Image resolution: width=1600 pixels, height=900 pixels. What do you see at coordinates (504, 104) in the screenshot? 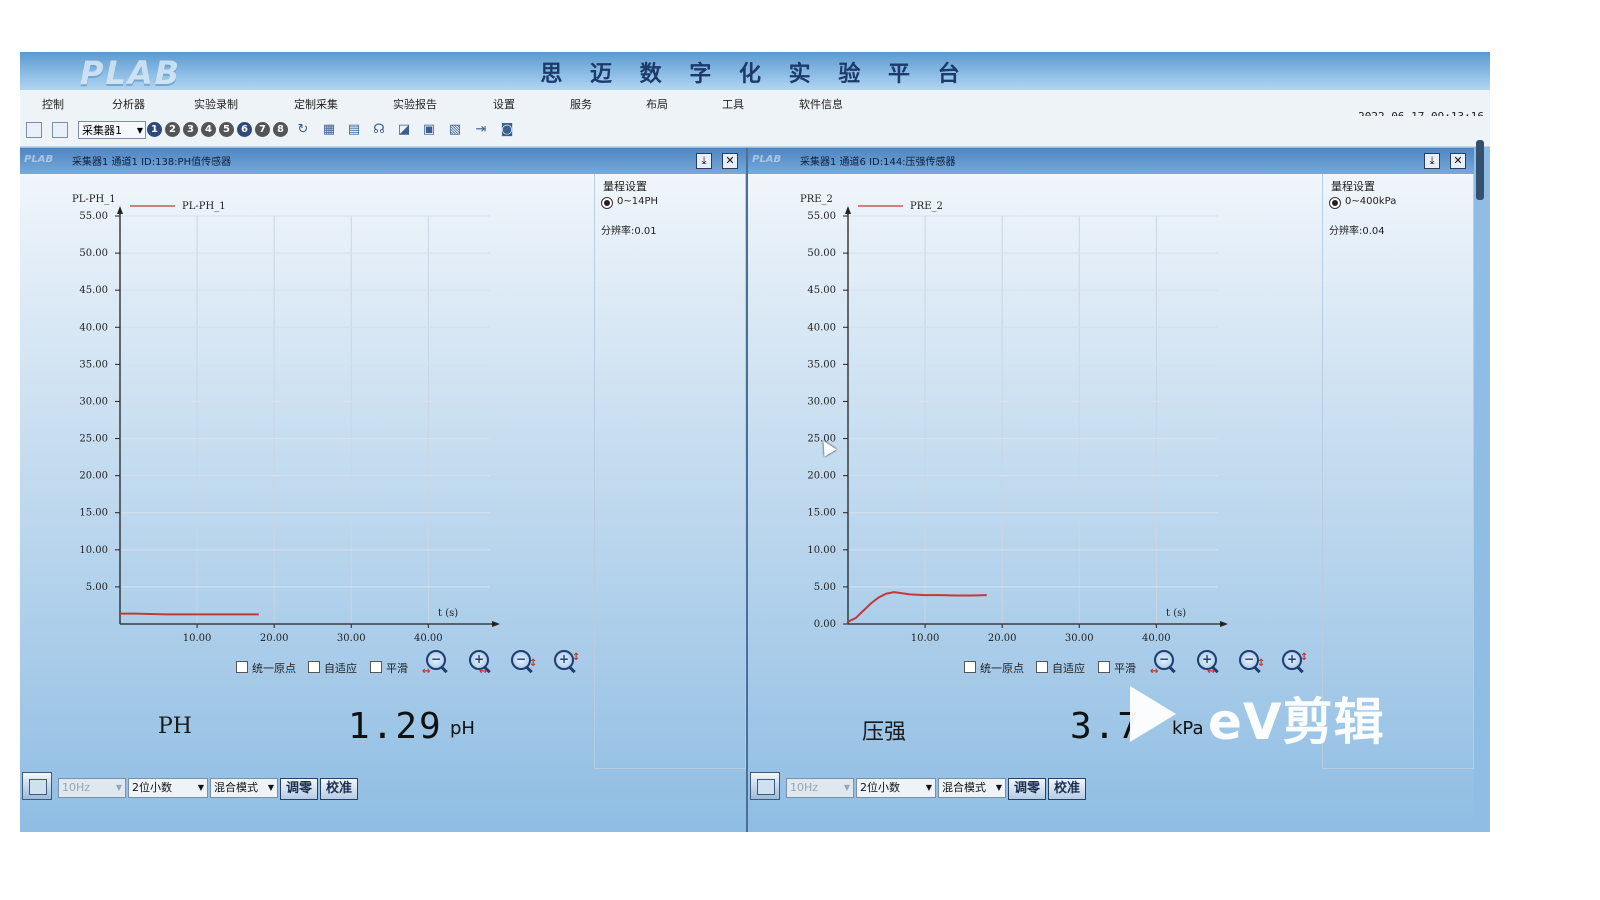
I see `menu-settings: 设置` at bounding box center [504, 104].